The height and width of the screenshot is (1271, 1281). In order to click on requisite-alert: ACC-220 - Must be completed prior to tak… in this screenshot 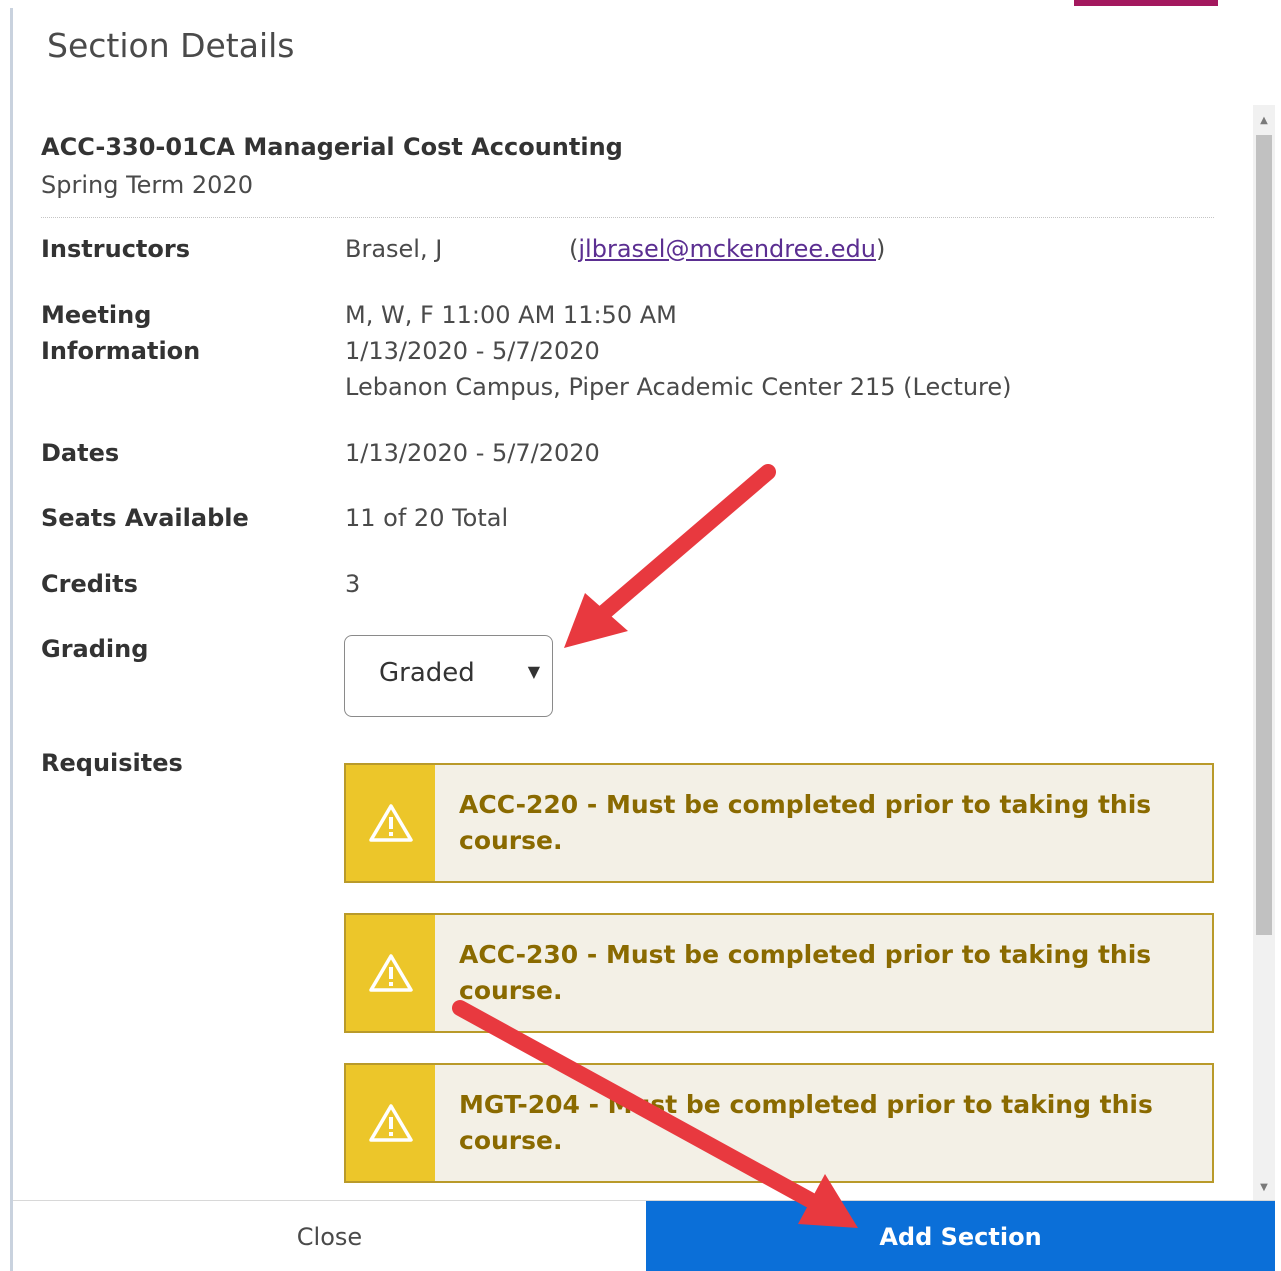, I will do `click(779, 823)`.